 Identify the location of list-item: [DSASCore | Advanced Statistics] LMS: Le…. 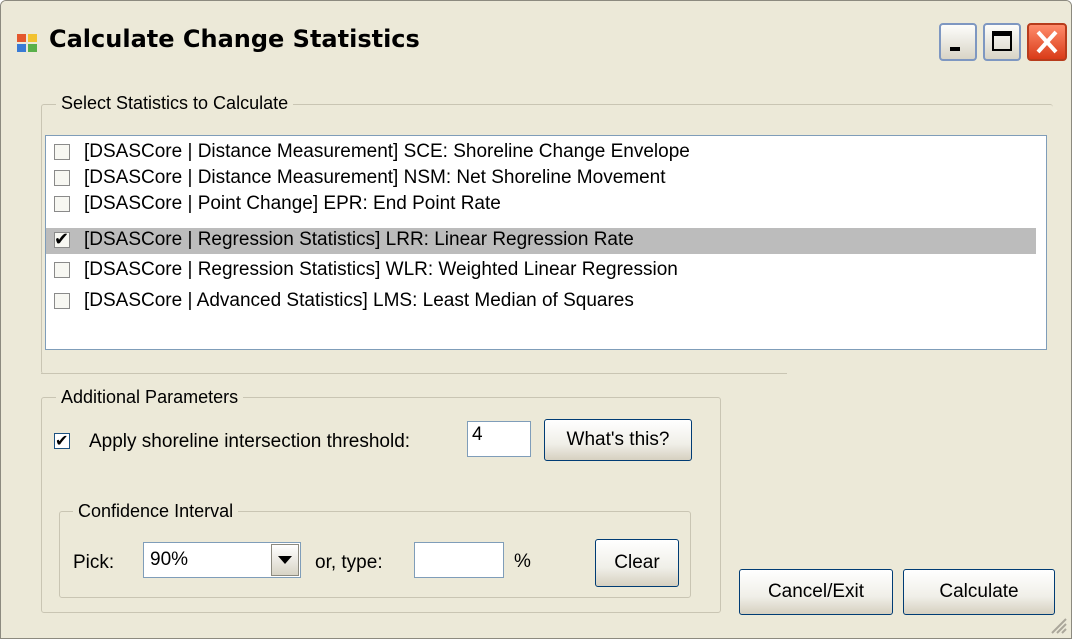
(541, 302).